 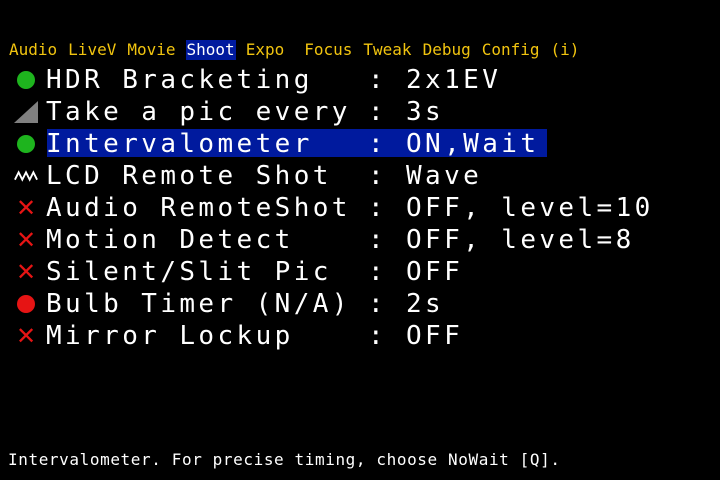 What do you see at coordinates (473, 144) in the screenshot?
I see `menu-item-value: ON,Wait` at bounding box center [473, 144].